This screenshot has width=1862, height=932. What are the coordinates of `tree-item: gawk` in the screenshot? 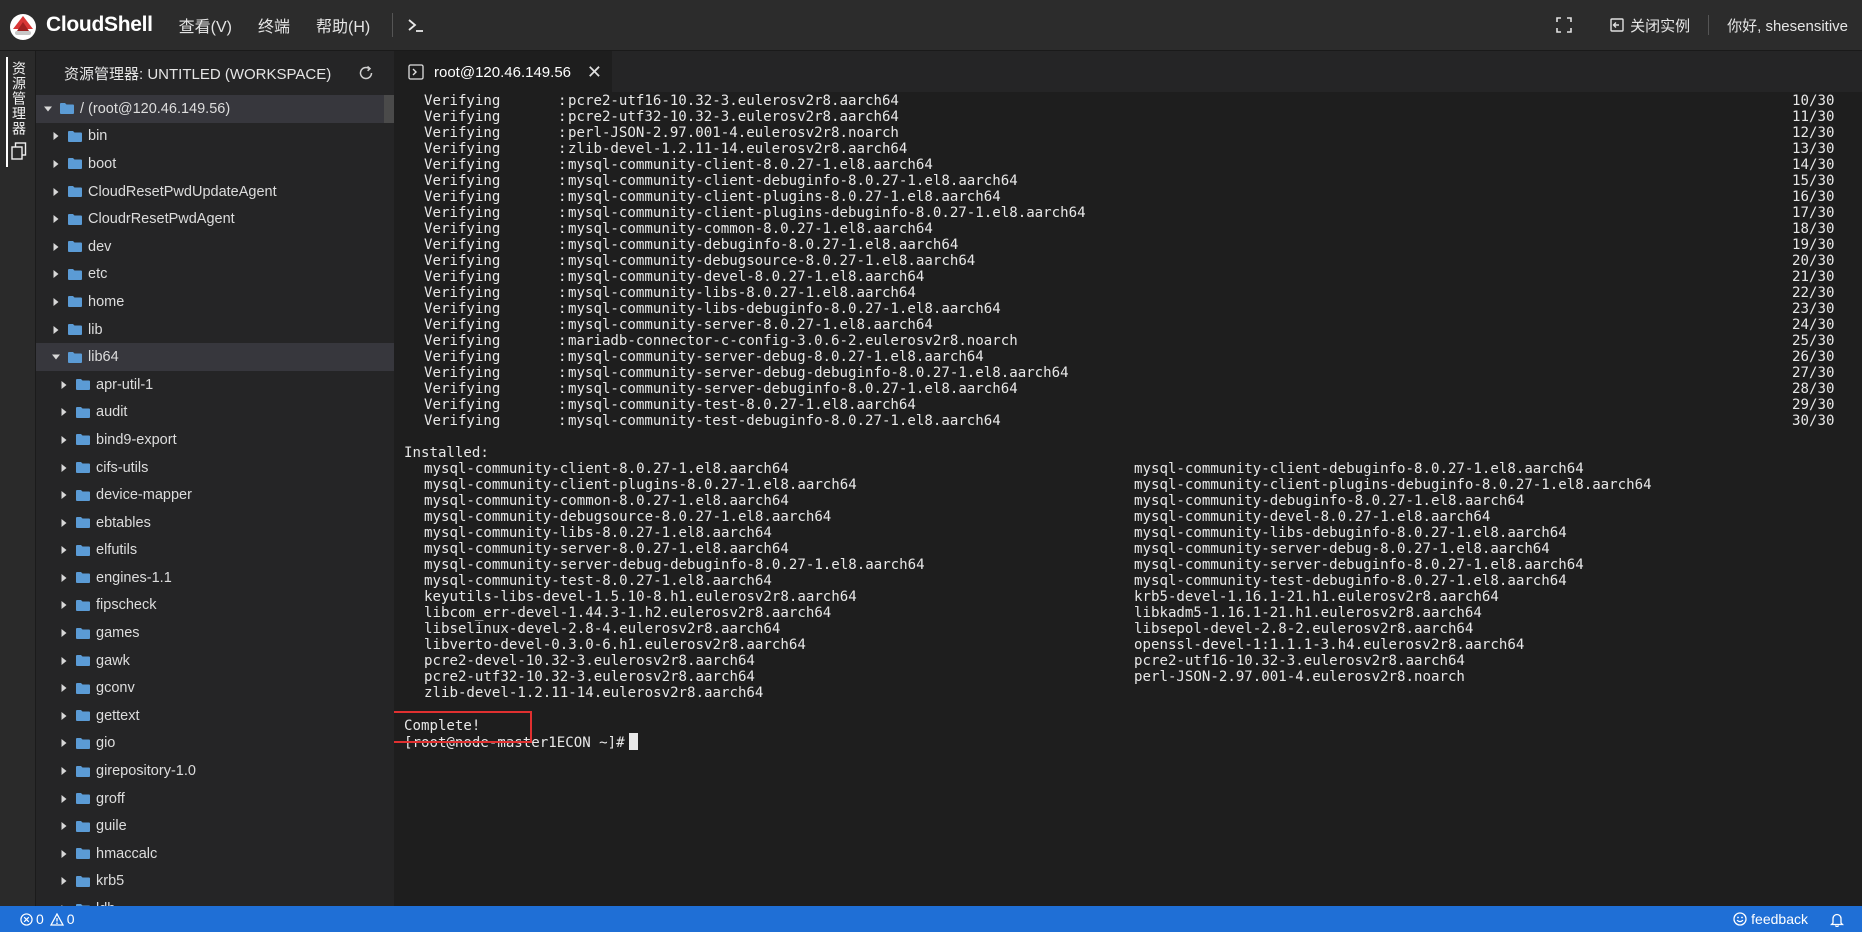 It's located at (215, 661).